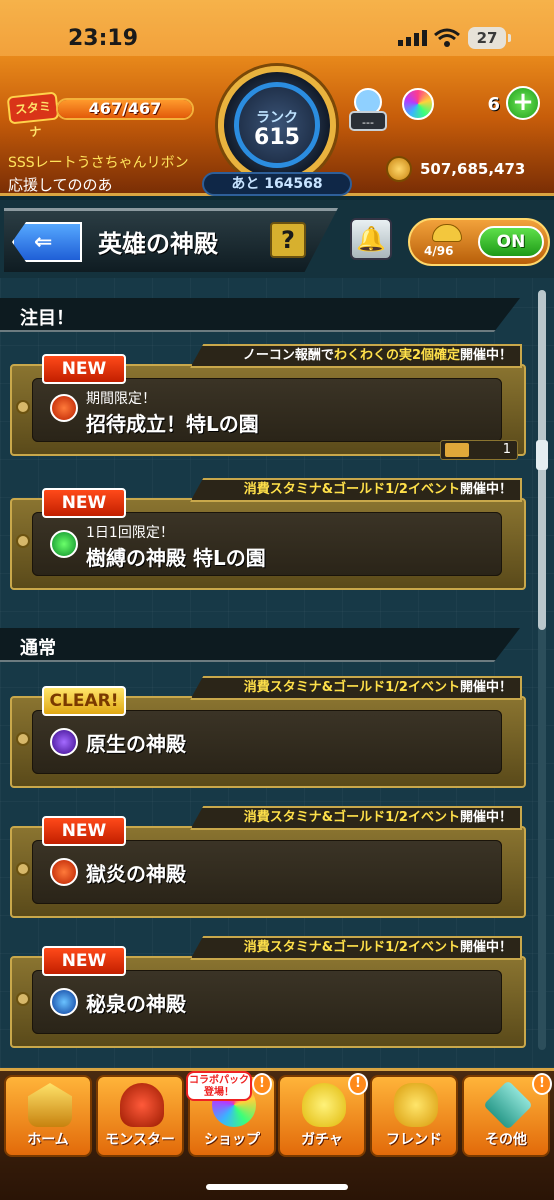 The width and height of the screenshot is (554, 1200). I want to click on ticket-count: 1, so click(479, 450).